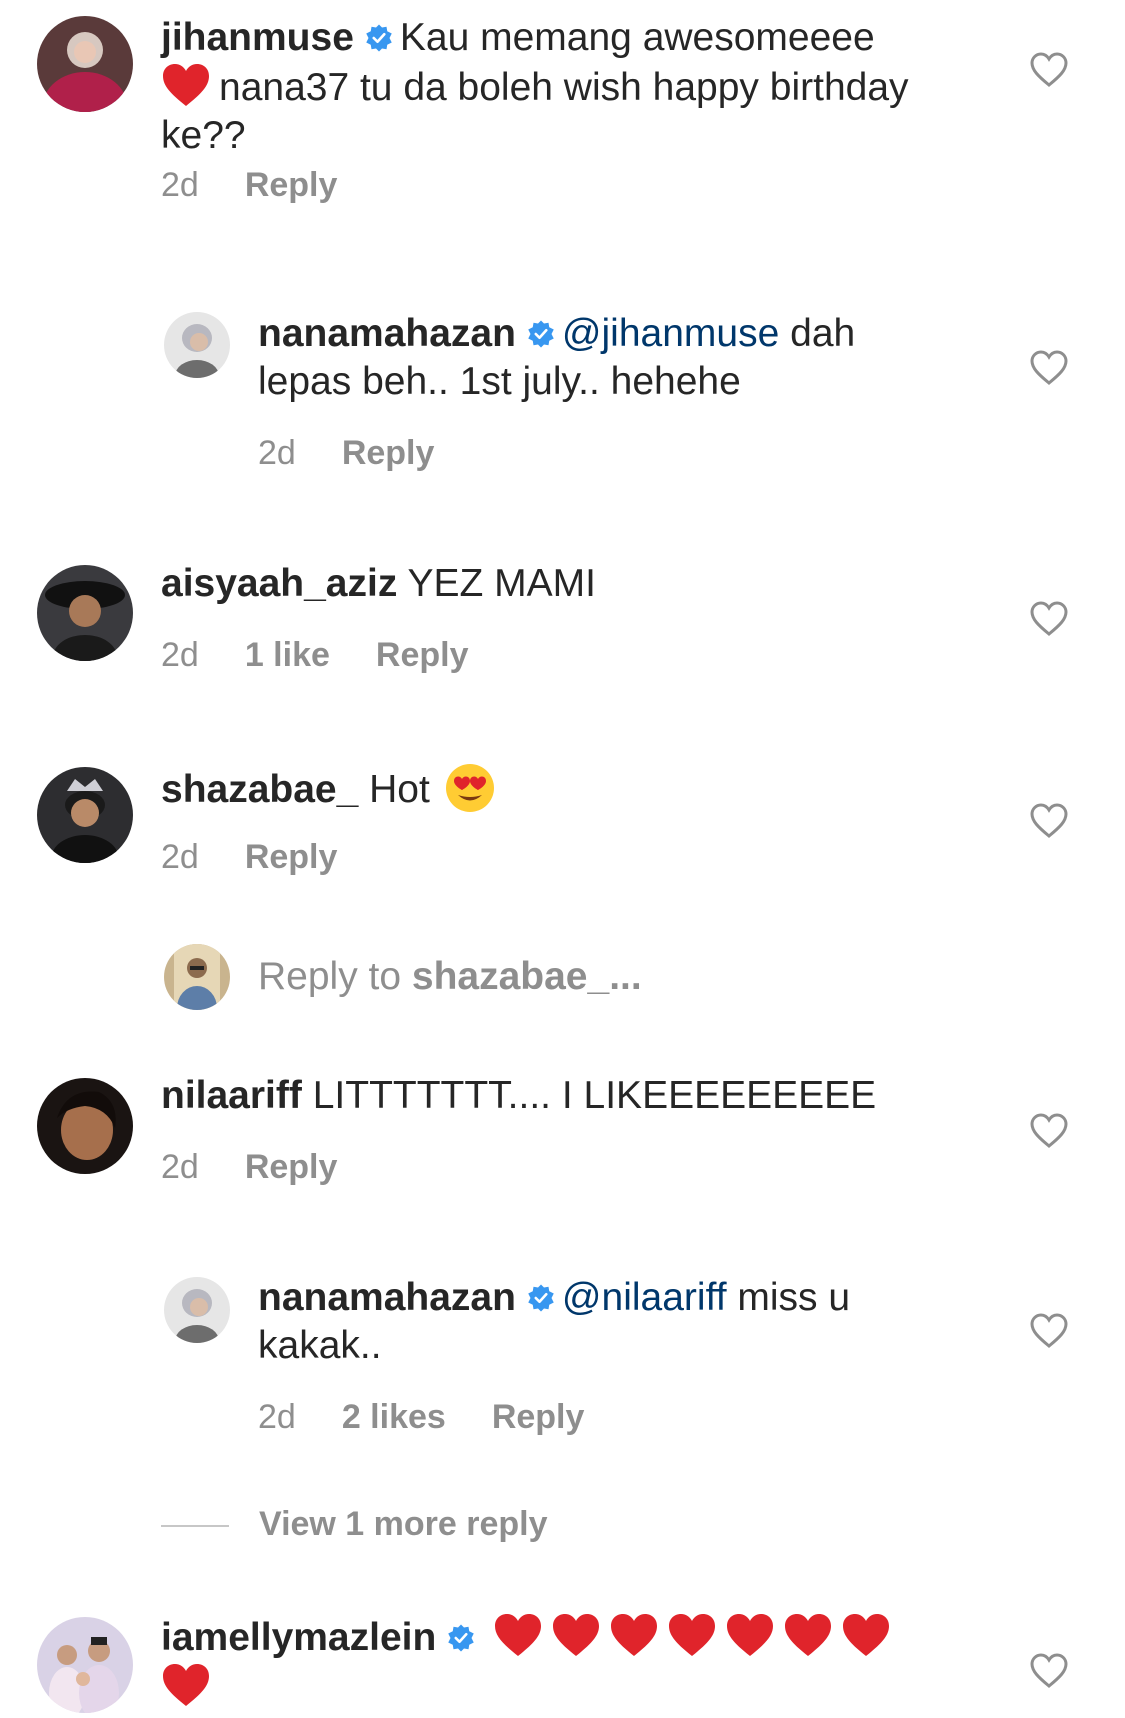 The height and width of the screenshot is (1718, 1125). What do you see at coordinates (403, 1524) in the screenshot?
I see `view-more-label: View 1 more reply` at bounding box center [403, 1524].